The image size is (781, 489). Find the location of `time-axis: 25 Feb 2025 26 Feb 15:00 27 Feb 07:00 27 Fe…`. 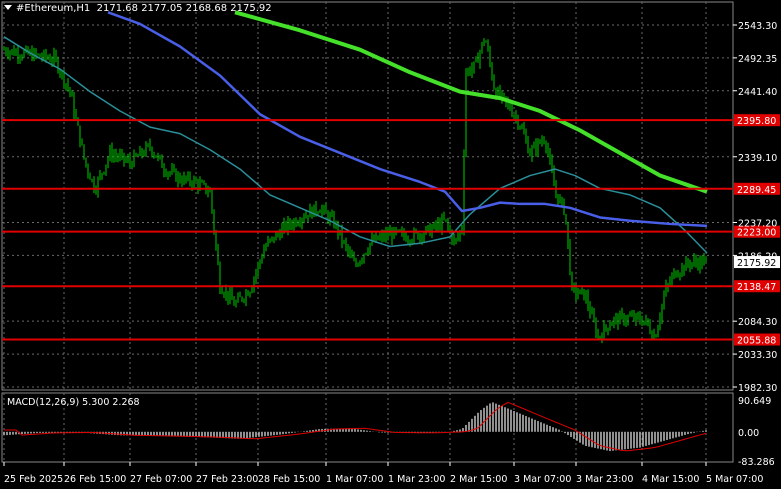

time-axis: 25 Feb 2025 26 Feb 15:00 27 Feb 07:00 27 Fe… is located at coordinates (383, 473).